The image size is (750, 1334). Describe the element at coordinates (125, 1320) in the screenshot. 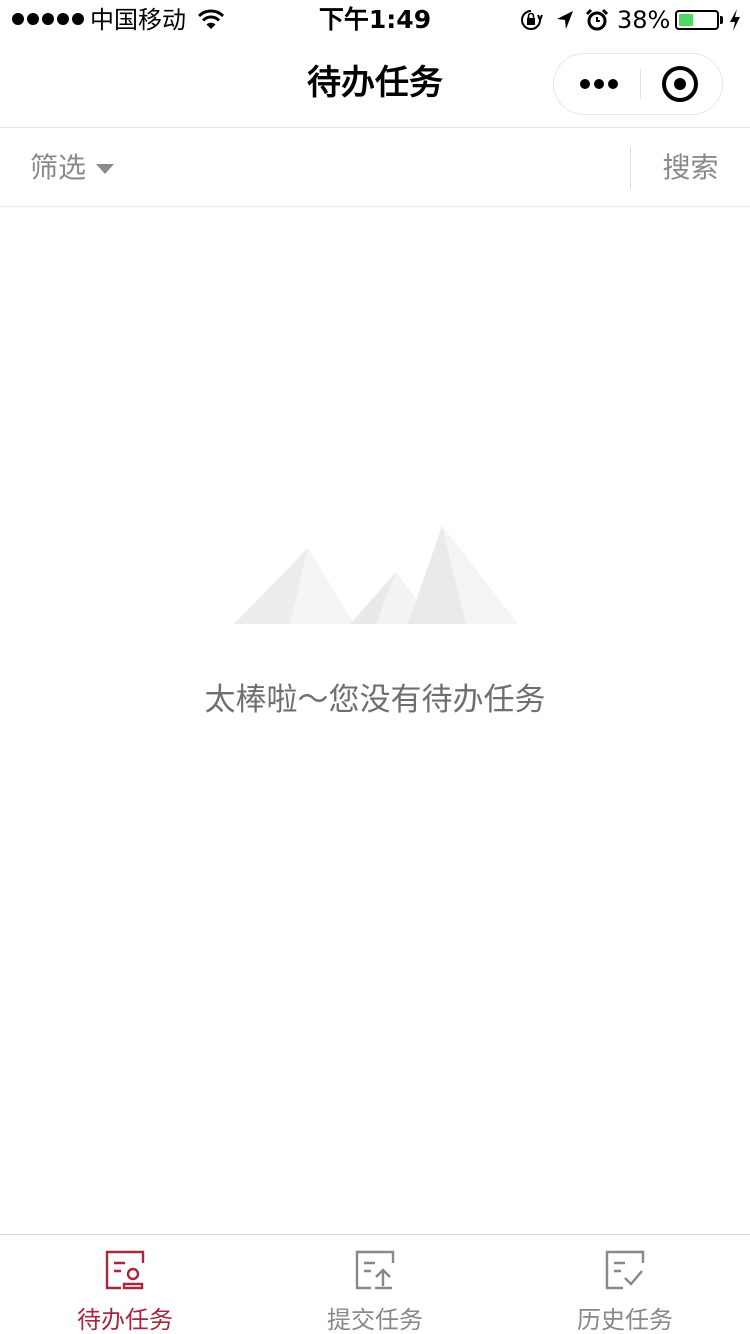

I see `tab-pending-label: 待办任务` at that location.